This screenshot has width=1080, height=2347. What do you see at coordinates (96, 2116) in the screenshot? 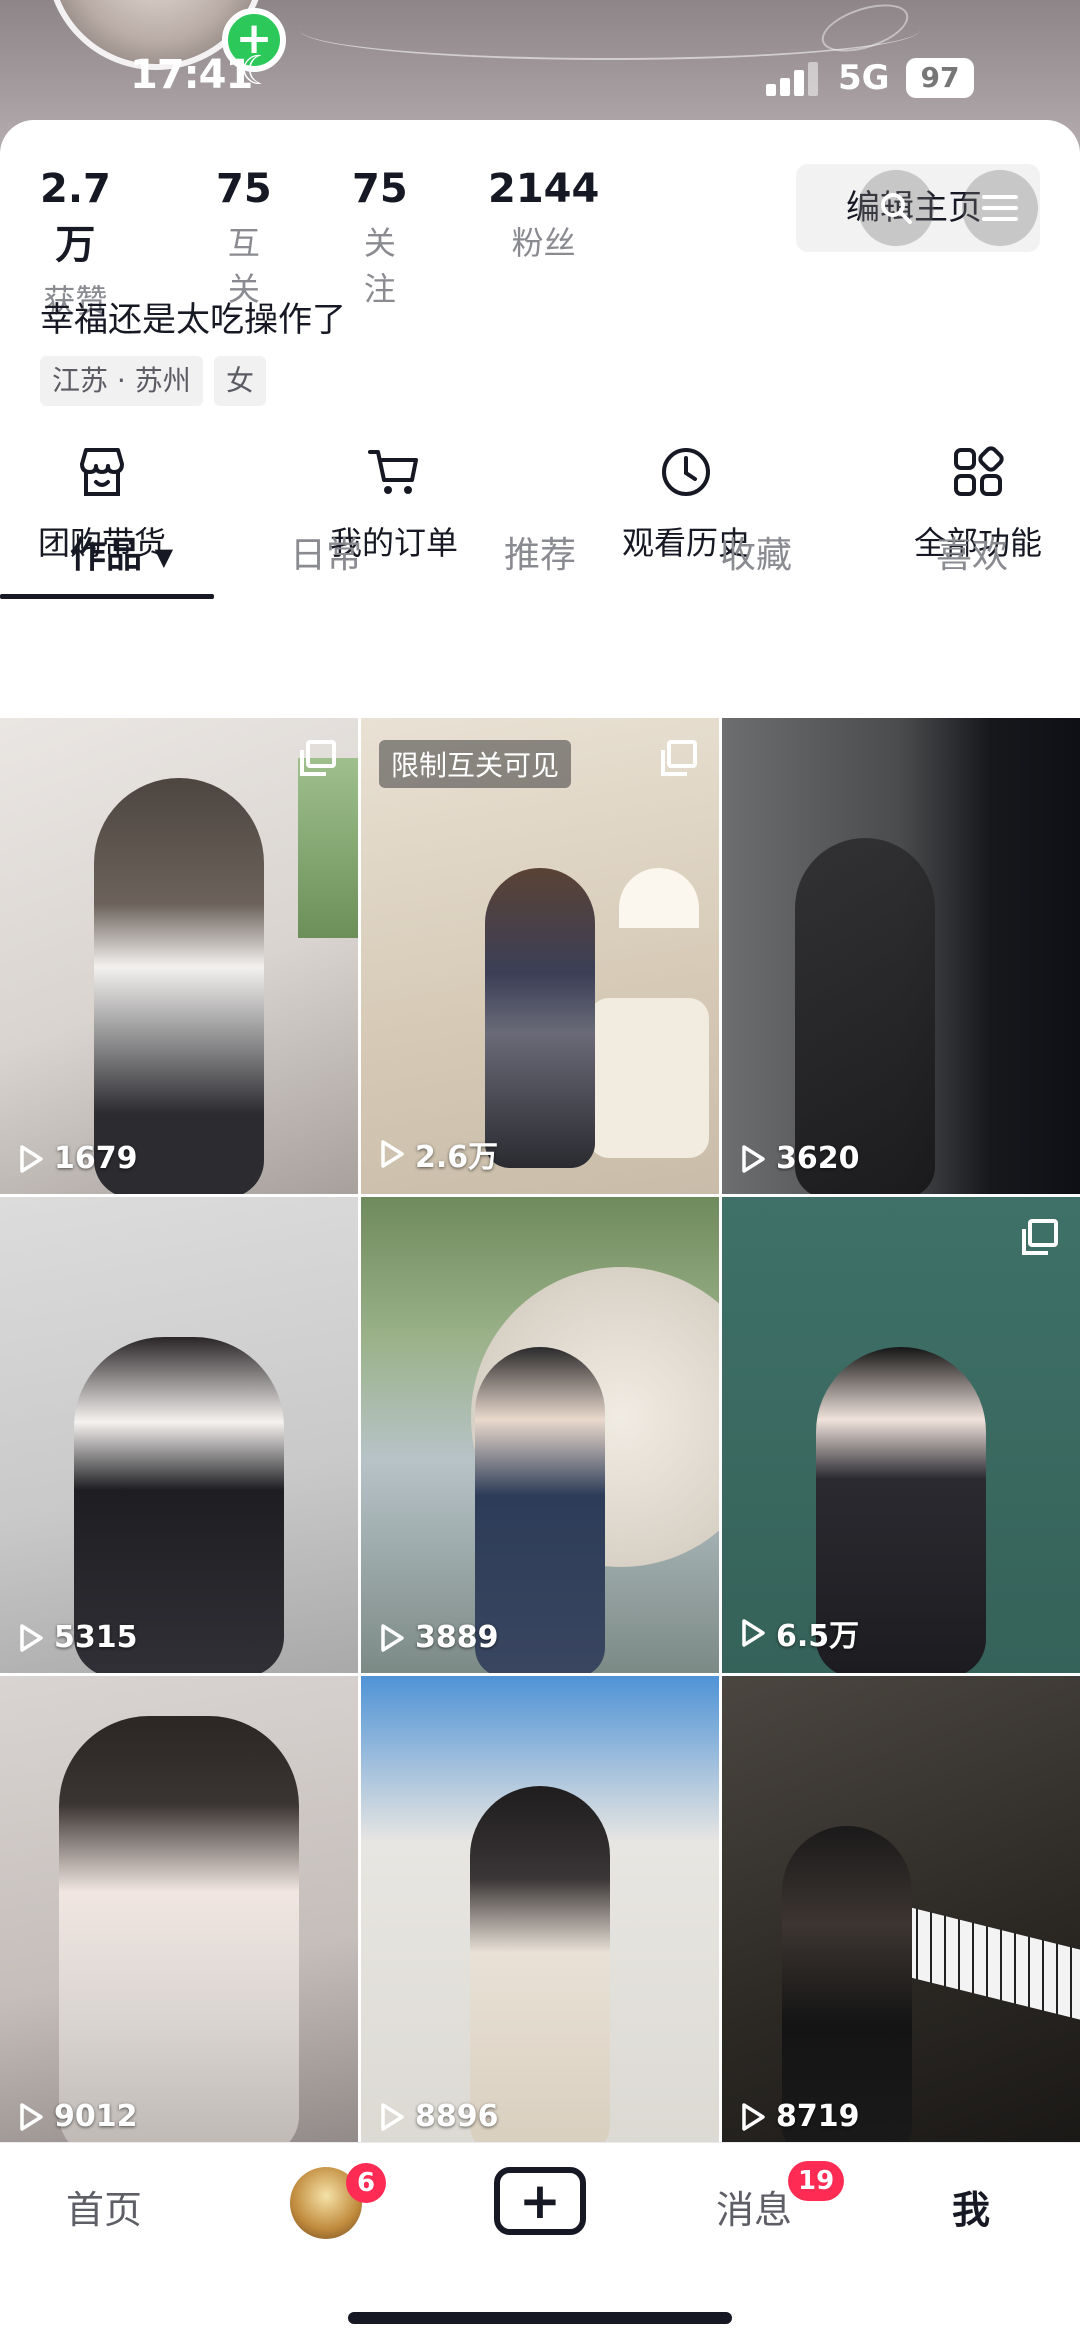
I see `view-count-value: 9012` at bounding box center [96, 2116].